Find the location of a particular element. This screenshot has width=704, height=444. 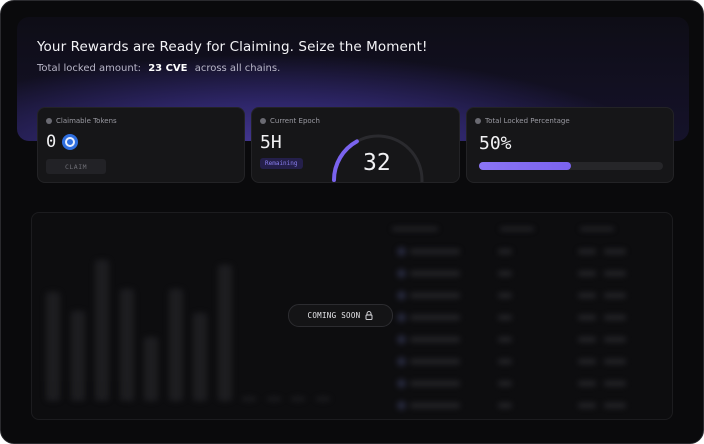

locked-amount-suffix: across all chains. is located at coordinates (237, 68).